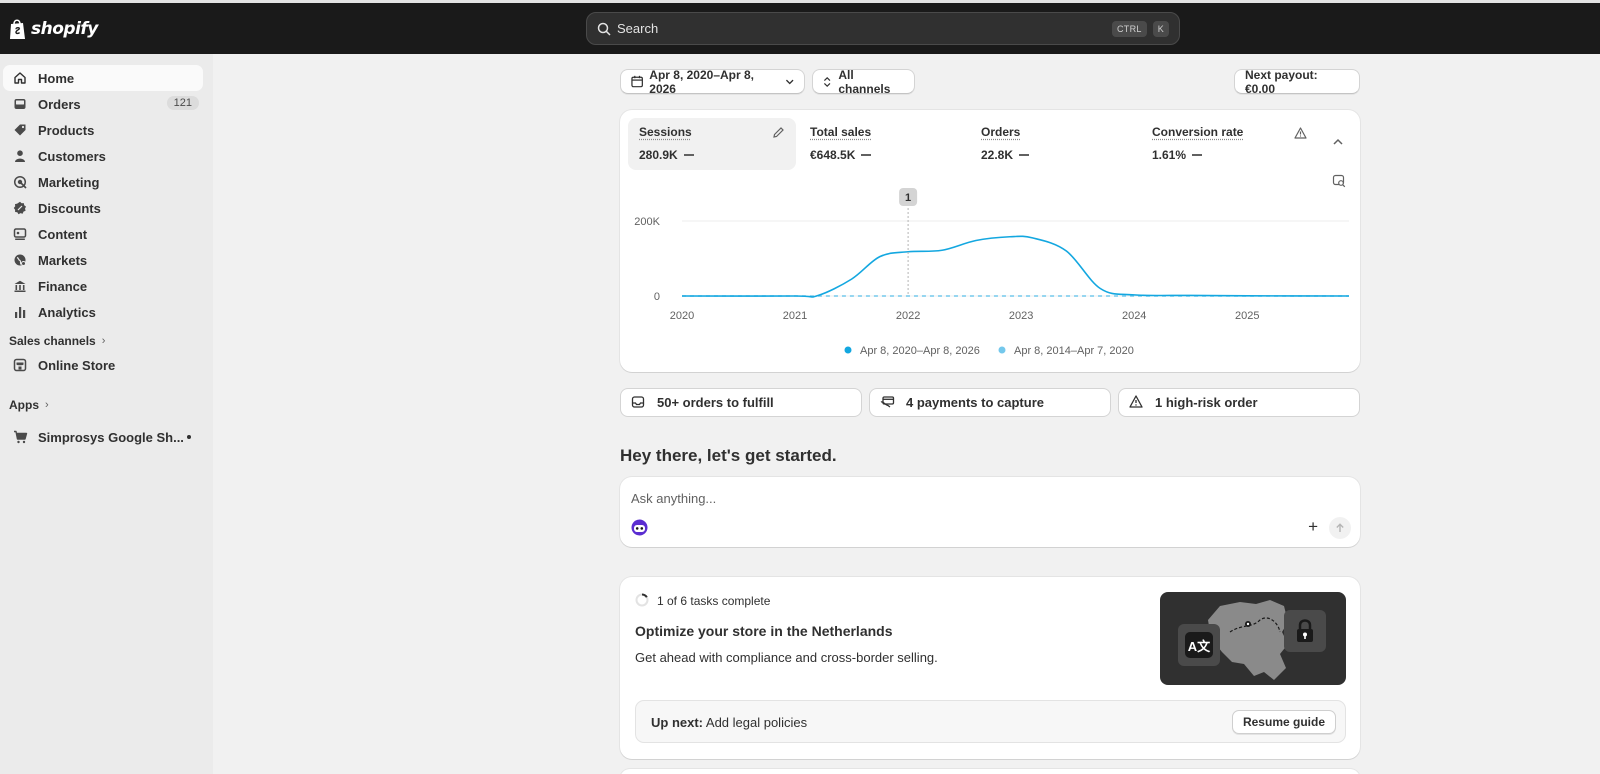  I want to click on sidebar-item-label: Products, so click(66, 130).